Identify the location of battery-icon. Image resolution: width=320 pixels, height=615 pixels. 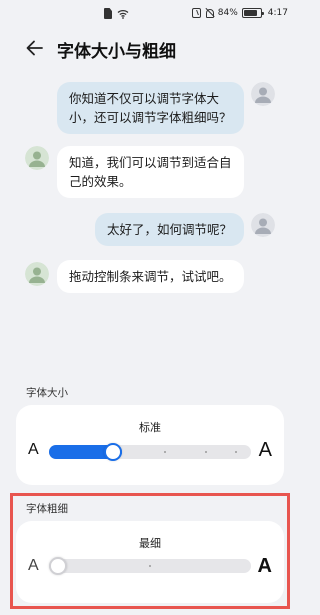
(252, 13).